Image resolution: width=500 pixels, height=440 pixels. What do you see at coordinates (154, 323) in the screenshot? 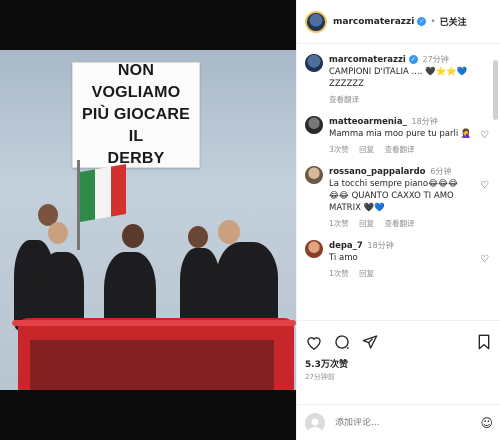
I see `bus-rail` at bounding box center [154, 323].